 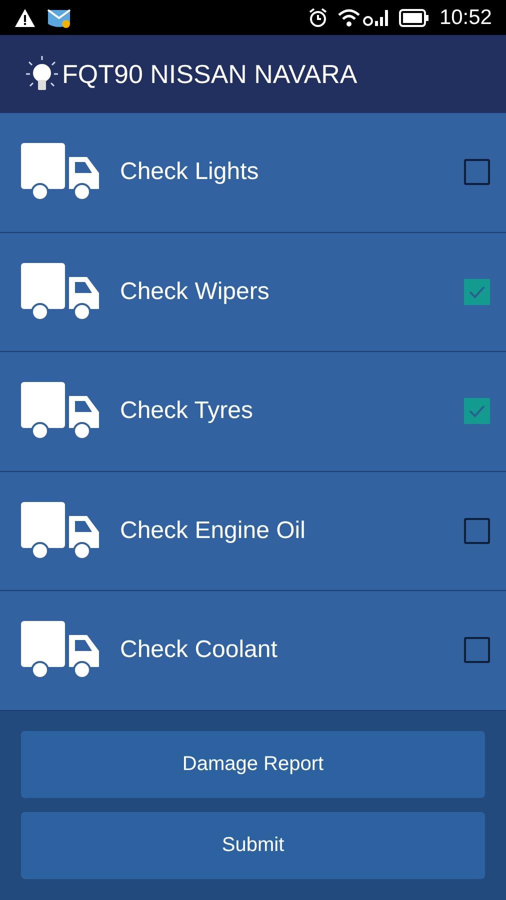 What do you see at coordinates (187, 411) in the screenshot?
I see `check-label: Check Tyres` at bounding box center [187, 411].